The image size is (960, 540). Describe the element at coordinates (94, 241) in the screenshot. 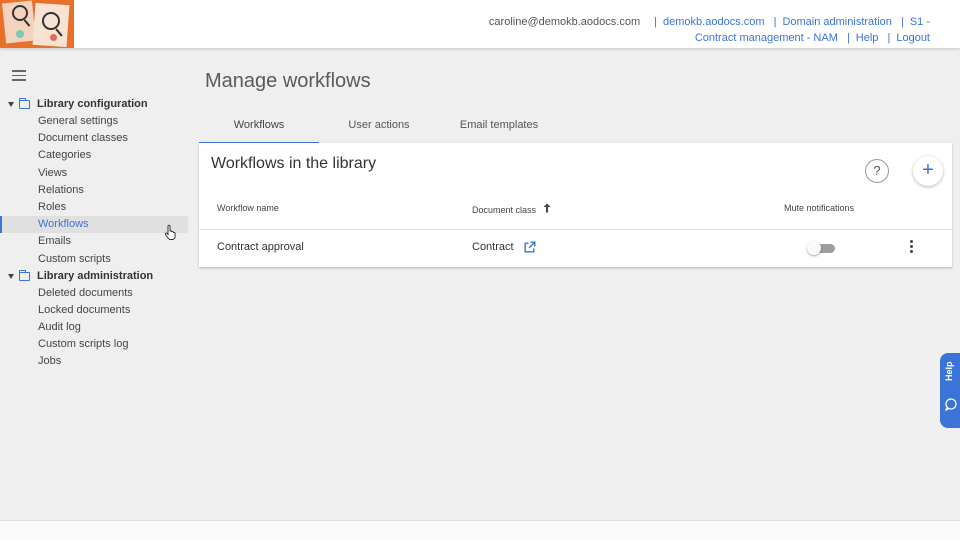

I see `sidebar-item-emails: Emails` at that location.